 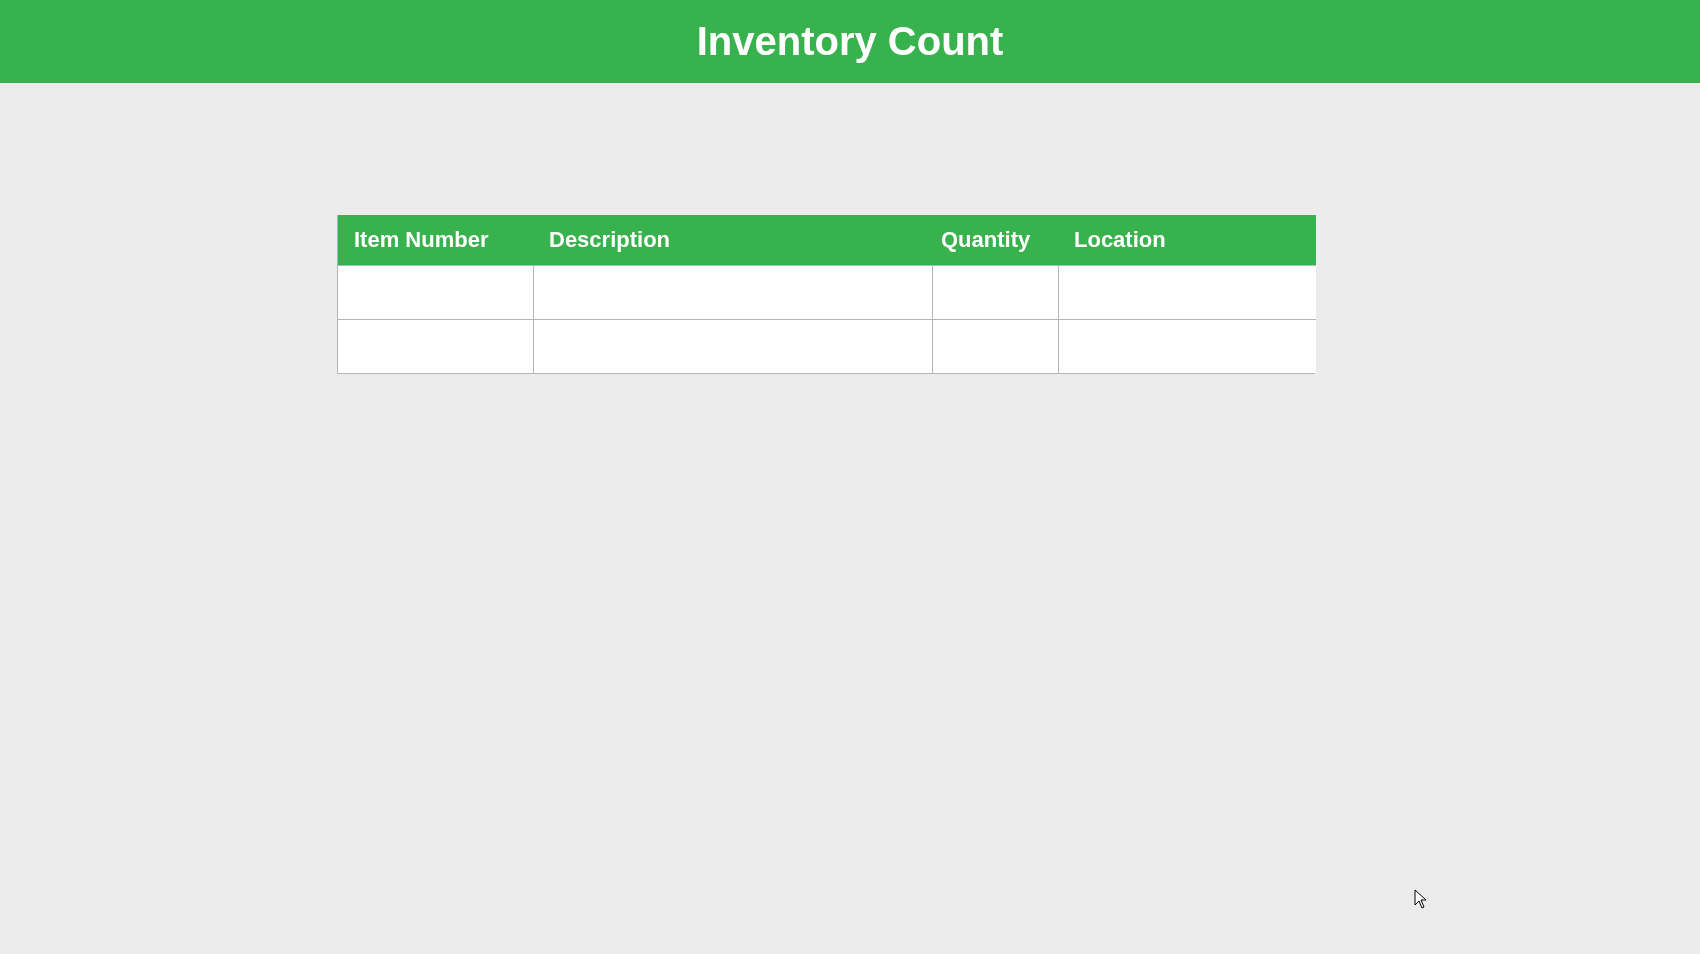 I want to click on column-header: Quantity, so click(x=995, y=240).